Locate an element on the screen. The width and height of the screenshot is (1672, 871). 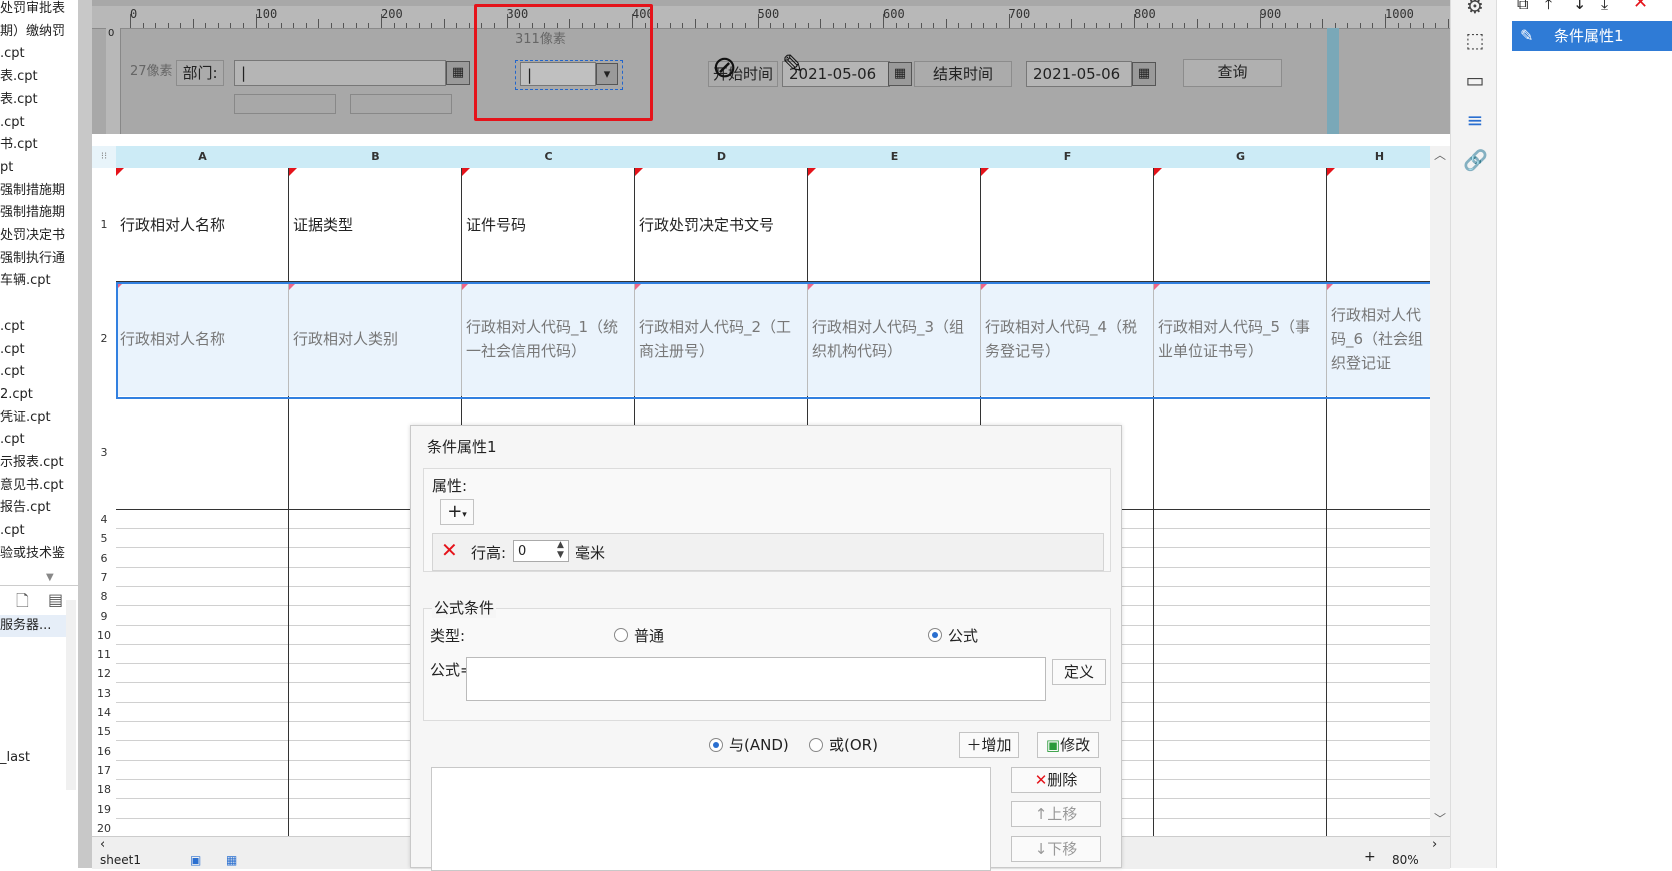
scroll-right-icon: › is located at coordinates (1434, 844).